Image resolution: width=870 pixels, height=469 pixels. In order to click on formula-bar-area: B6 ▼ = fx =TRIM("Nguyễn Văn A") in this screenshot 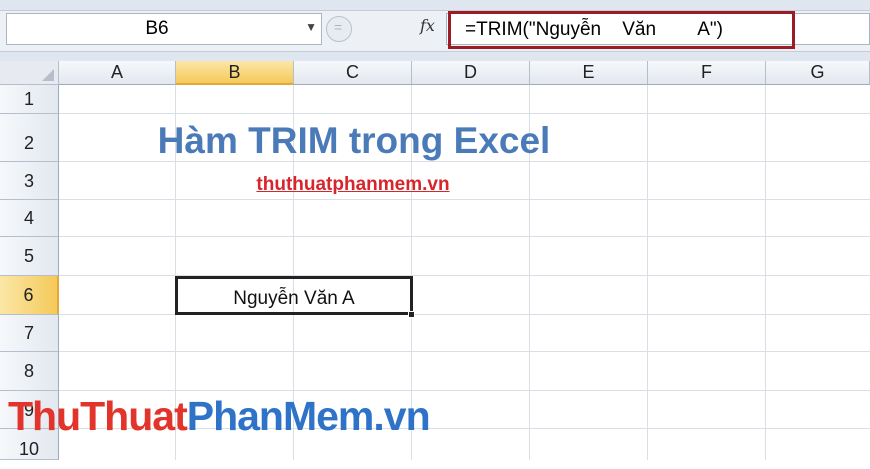, I will do `click(435, 30)`.